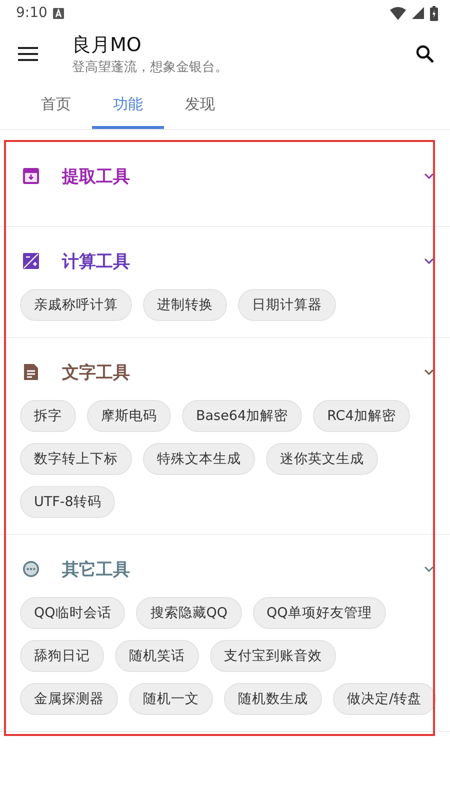 The width and height of the screenshot is (450, 800). Describe the element at coordinates (200, 105) in the screenshot. I see `tab: 发现` at that location.